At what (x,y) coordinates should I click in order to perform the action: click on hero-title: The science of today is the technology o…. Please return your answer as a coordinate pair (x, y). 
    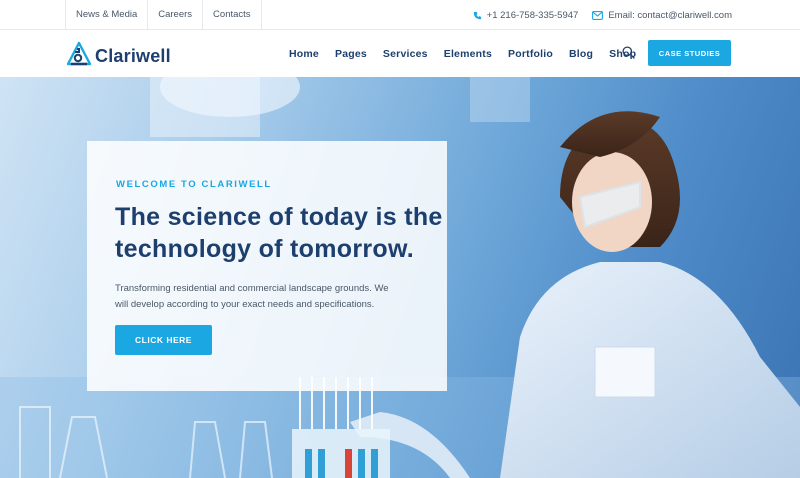
    Looking at the image, I should click on (280, 233).